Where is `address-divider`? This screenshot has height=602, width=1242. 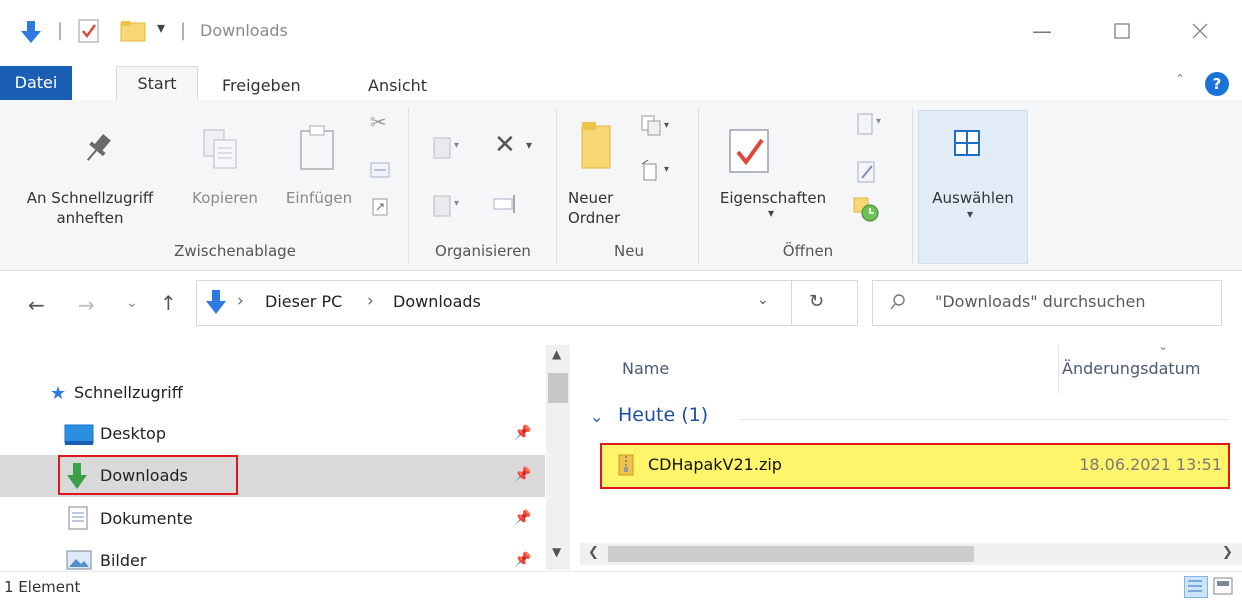
address-divider is located at coordinates (791, 303).